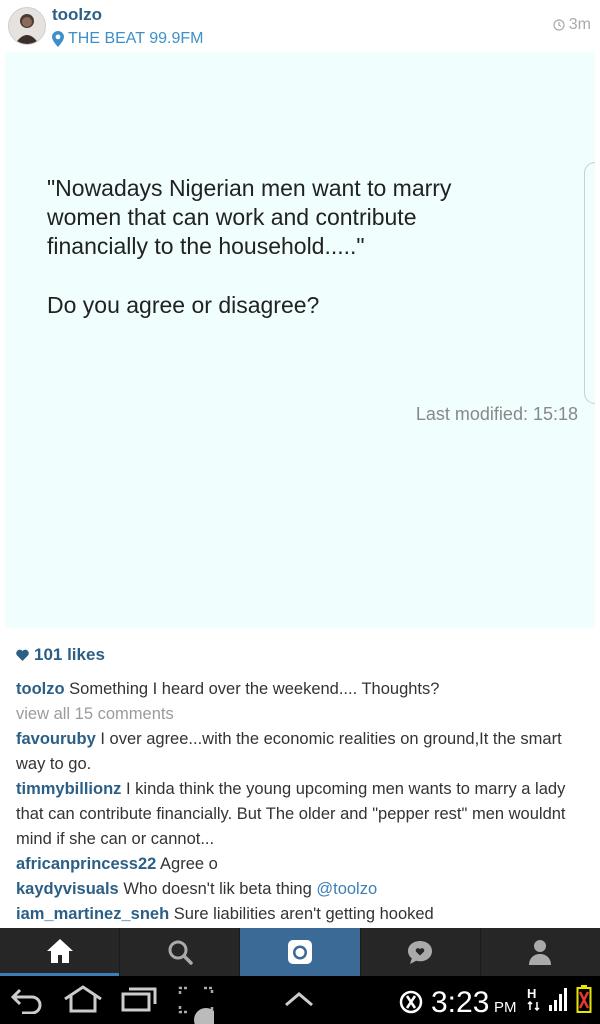  I want to click on activity-icon, so click(420, 952).